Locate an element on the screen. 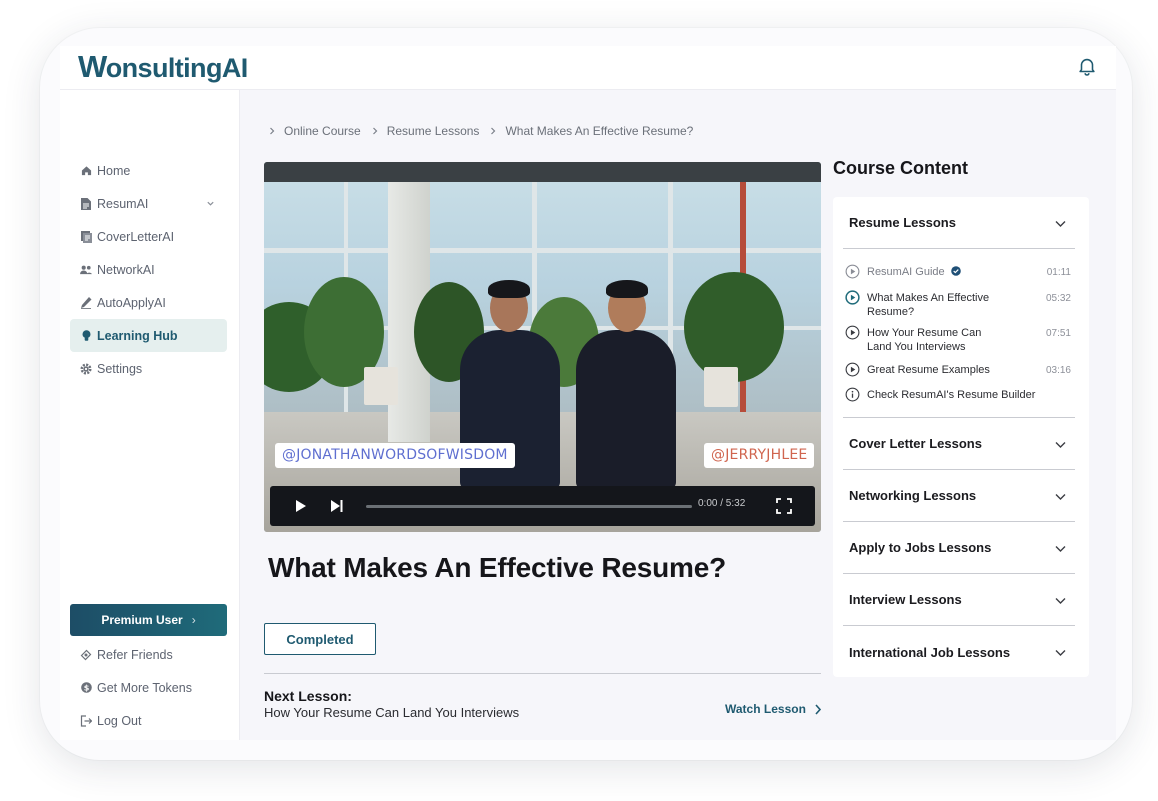 Image resolution: width=1158 pixels, height=801 pixels. breadcrumb-resume-lessons: Resume Lessons is located at coordinates (433, 131).